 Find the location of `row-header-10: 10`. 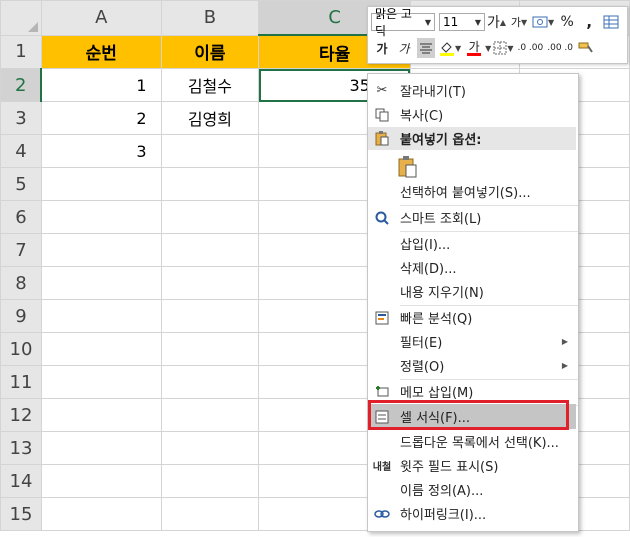

row-header-10: 10 is located at coordinates (21, 349).